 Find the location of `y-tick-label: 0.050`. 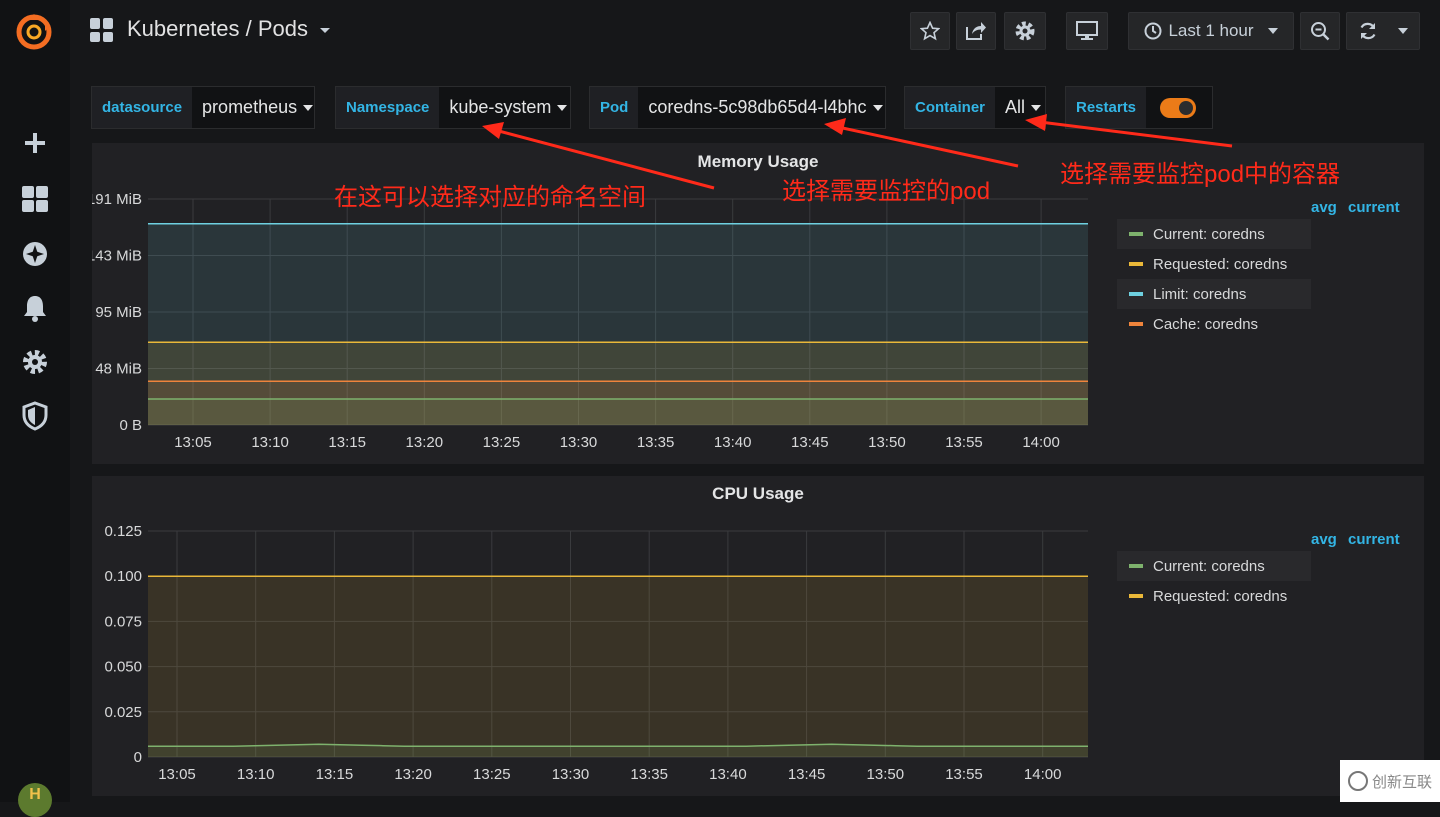

y-tick-label: 0.050 is located at coordinates (123, 667).